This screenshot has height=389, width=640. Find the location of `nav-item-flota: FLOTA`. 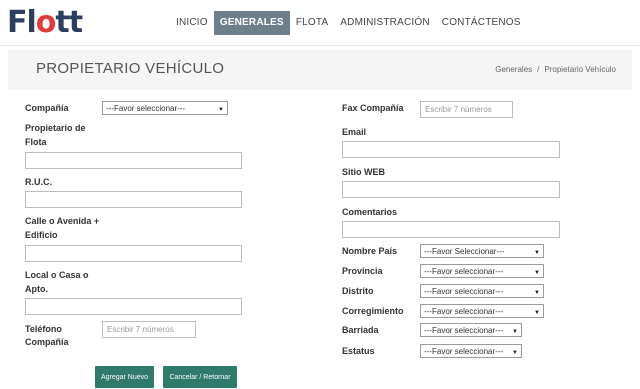

nav-item-flota: FLOTA is located at coordinates (312, 23).